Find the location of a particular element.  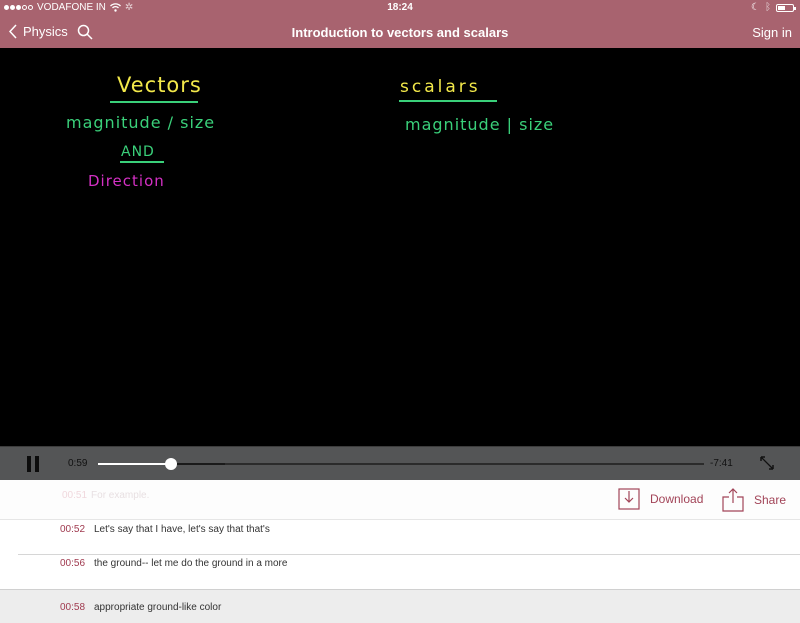

download-button: Download is located at coordinates (660, 499).